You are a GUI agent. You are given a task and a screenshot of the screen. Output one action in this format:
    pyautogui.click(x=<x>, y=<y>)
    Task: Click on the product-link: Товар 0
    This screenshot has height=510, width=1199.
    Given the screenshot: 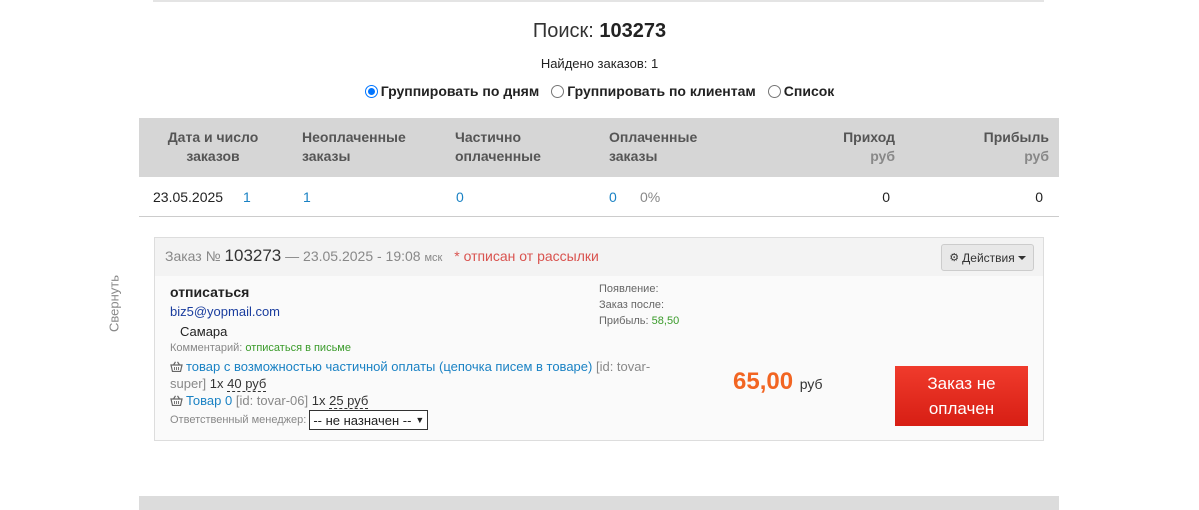 What is the action you would take?
    pyautogui.click(x=209, y=400)
    